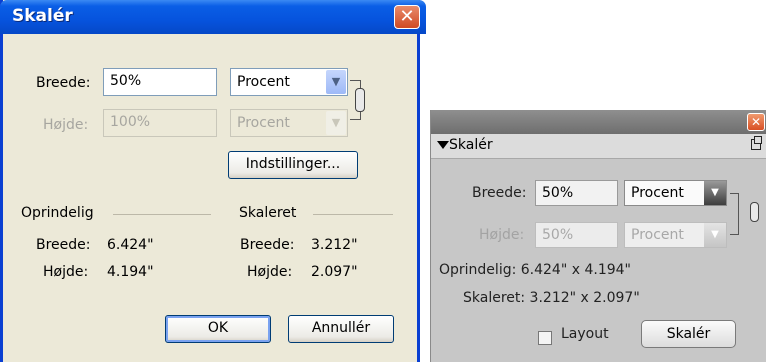  I want to click on panel-original-text: Oprindelig: 6.424" x 4.194", so click(535, 270).